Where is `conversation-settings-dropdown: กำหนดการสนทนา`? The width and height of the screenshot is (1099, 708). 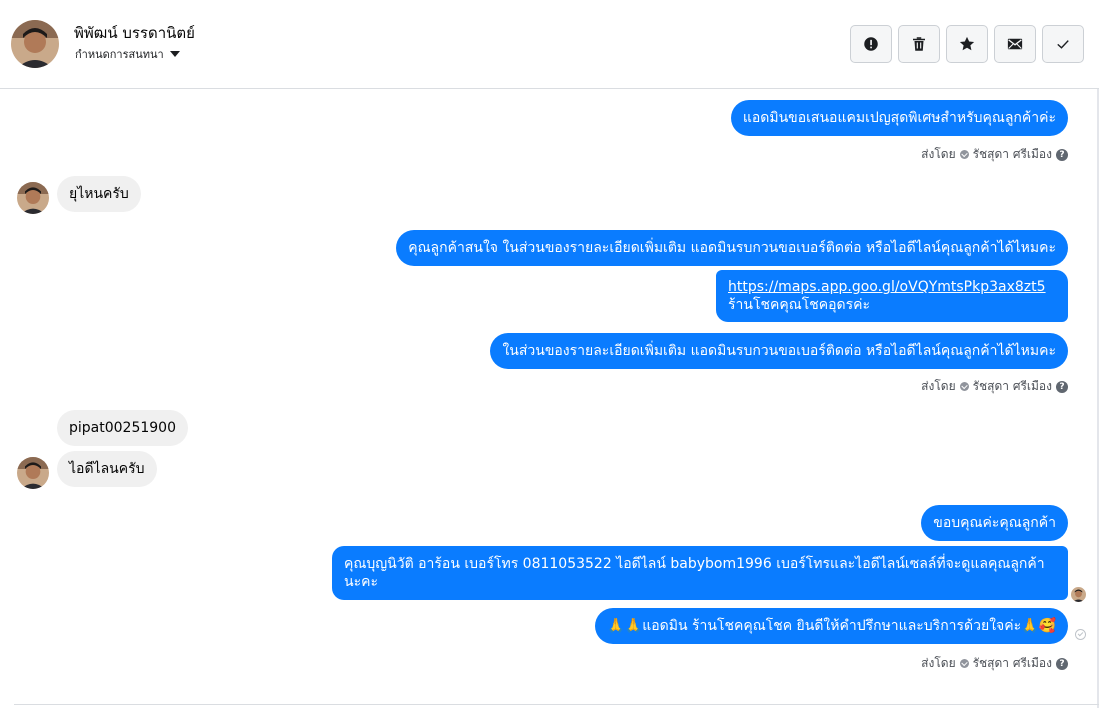 conversation-settings-dropdown: กำหนดการสนทนา is located at coordinates (127, 54).